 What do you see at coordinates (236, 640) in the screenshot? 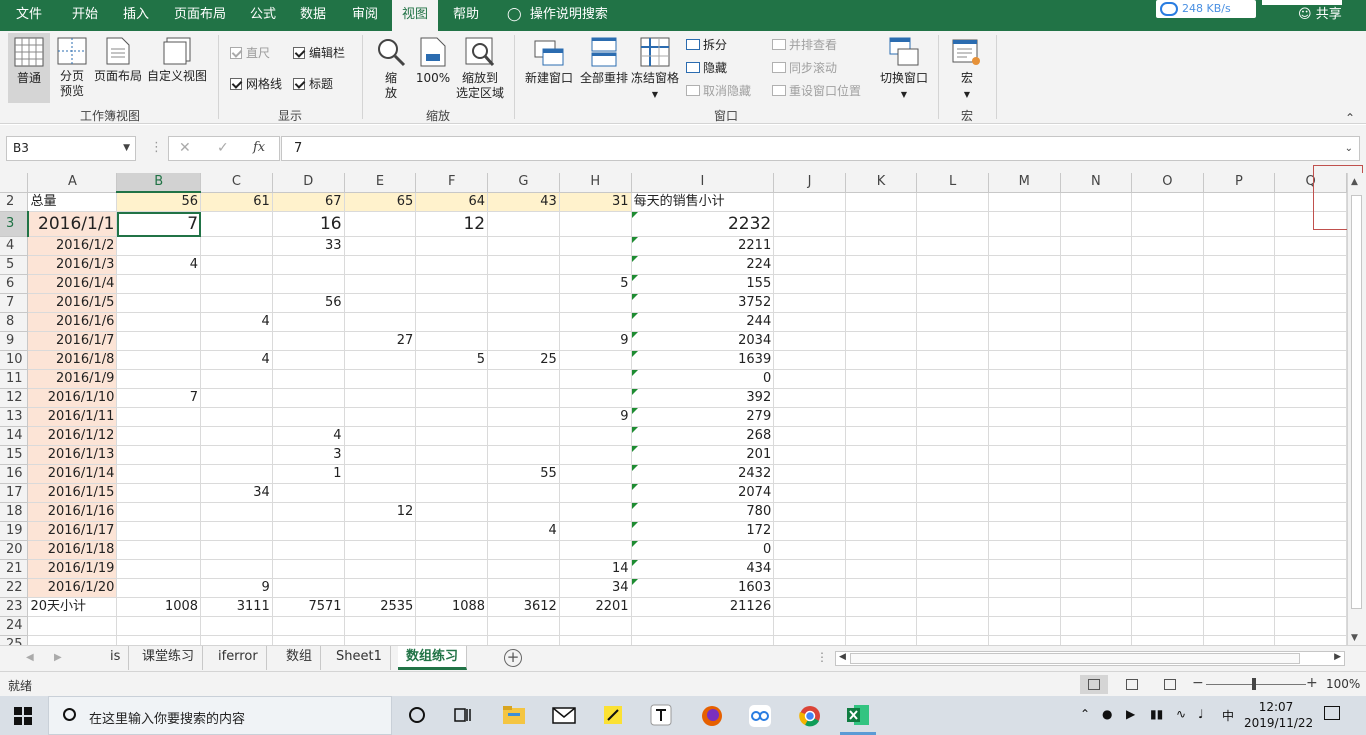
I see `cell-c25` at bounding box center [236, 640].